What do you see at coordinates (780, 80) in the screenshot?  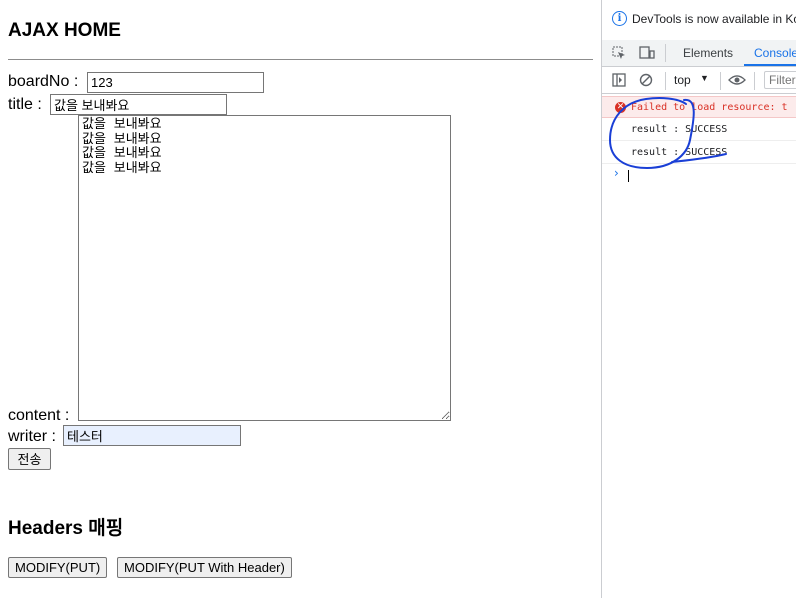 I see `console-filter-input` at bounding box center [780, 80].